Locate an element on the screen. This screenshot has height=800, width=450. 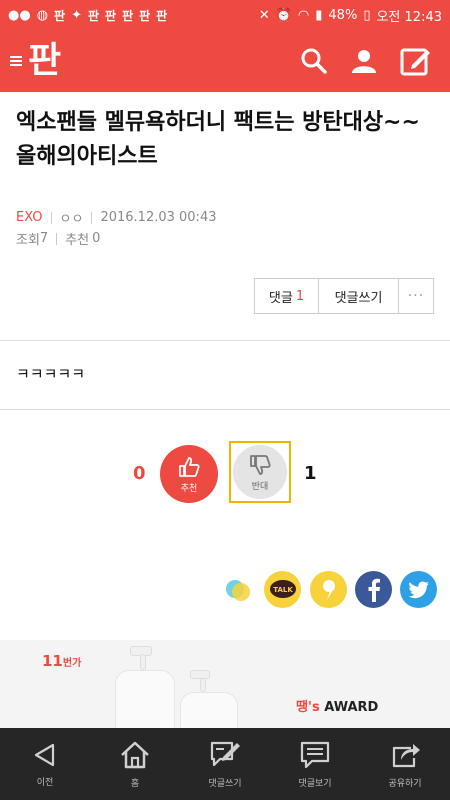
author: ㅇㅇ is located at coordinates (71, 219).